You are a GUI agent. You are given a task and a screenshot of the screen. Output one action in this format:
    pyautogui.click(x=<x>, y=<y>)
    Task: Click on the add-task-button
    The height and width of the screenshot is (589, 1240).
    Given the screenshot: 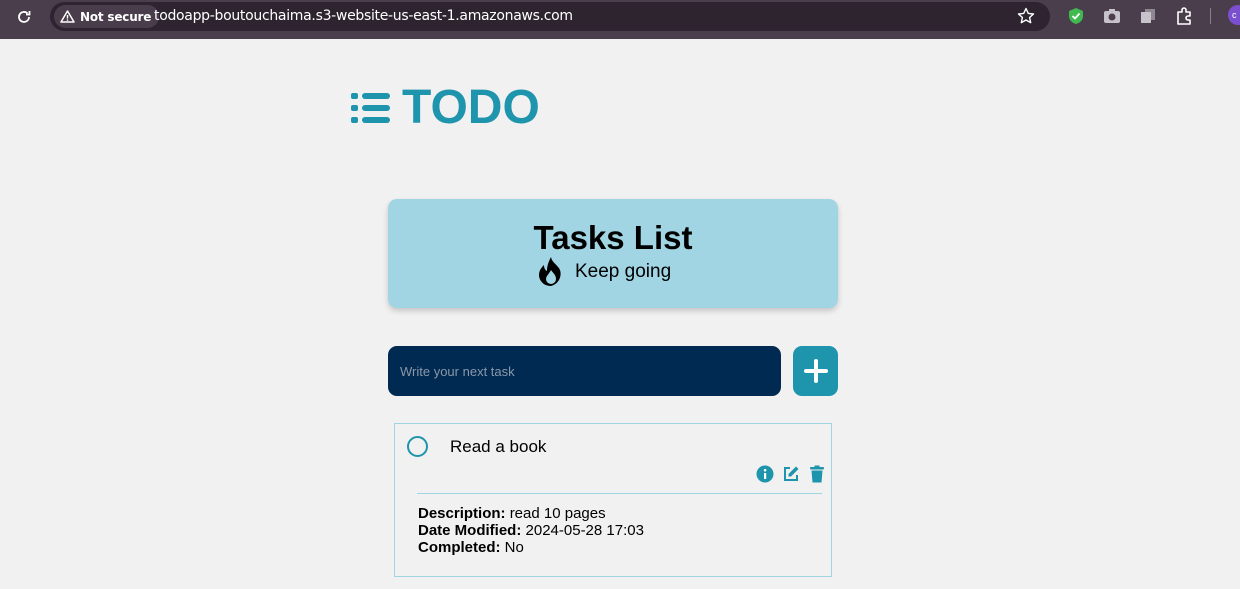 What is the action you would take?
    pyautogui.click(x=815, y=371)
    